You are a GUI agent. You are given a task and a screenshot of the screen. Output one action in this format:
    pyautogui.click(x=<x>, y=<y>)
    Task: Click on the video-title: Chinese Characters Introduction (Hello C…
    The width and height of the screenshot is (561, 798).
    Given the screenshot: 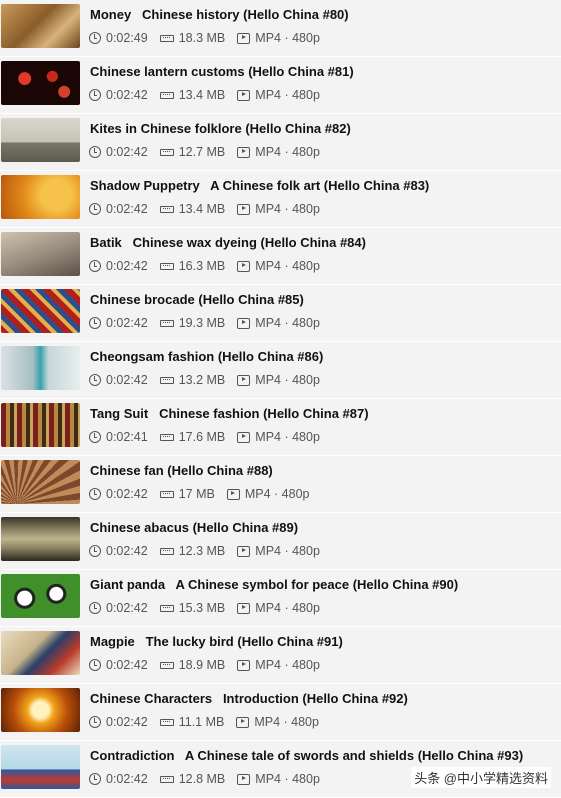 What is the action you would take?
    pyautogui.click(x=249, y=698)
    